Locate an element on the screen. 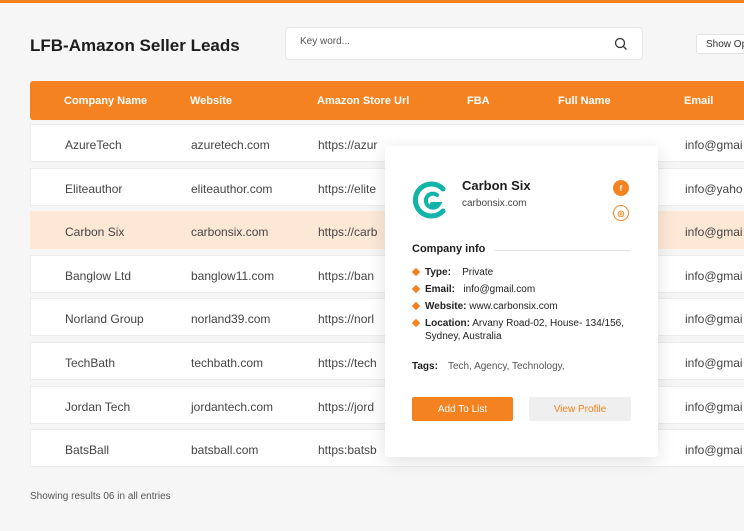 Image resolution: width=744 pixels, height=531 pixels. cell-store-url: https:batsb is located at coordinates (347, 450).